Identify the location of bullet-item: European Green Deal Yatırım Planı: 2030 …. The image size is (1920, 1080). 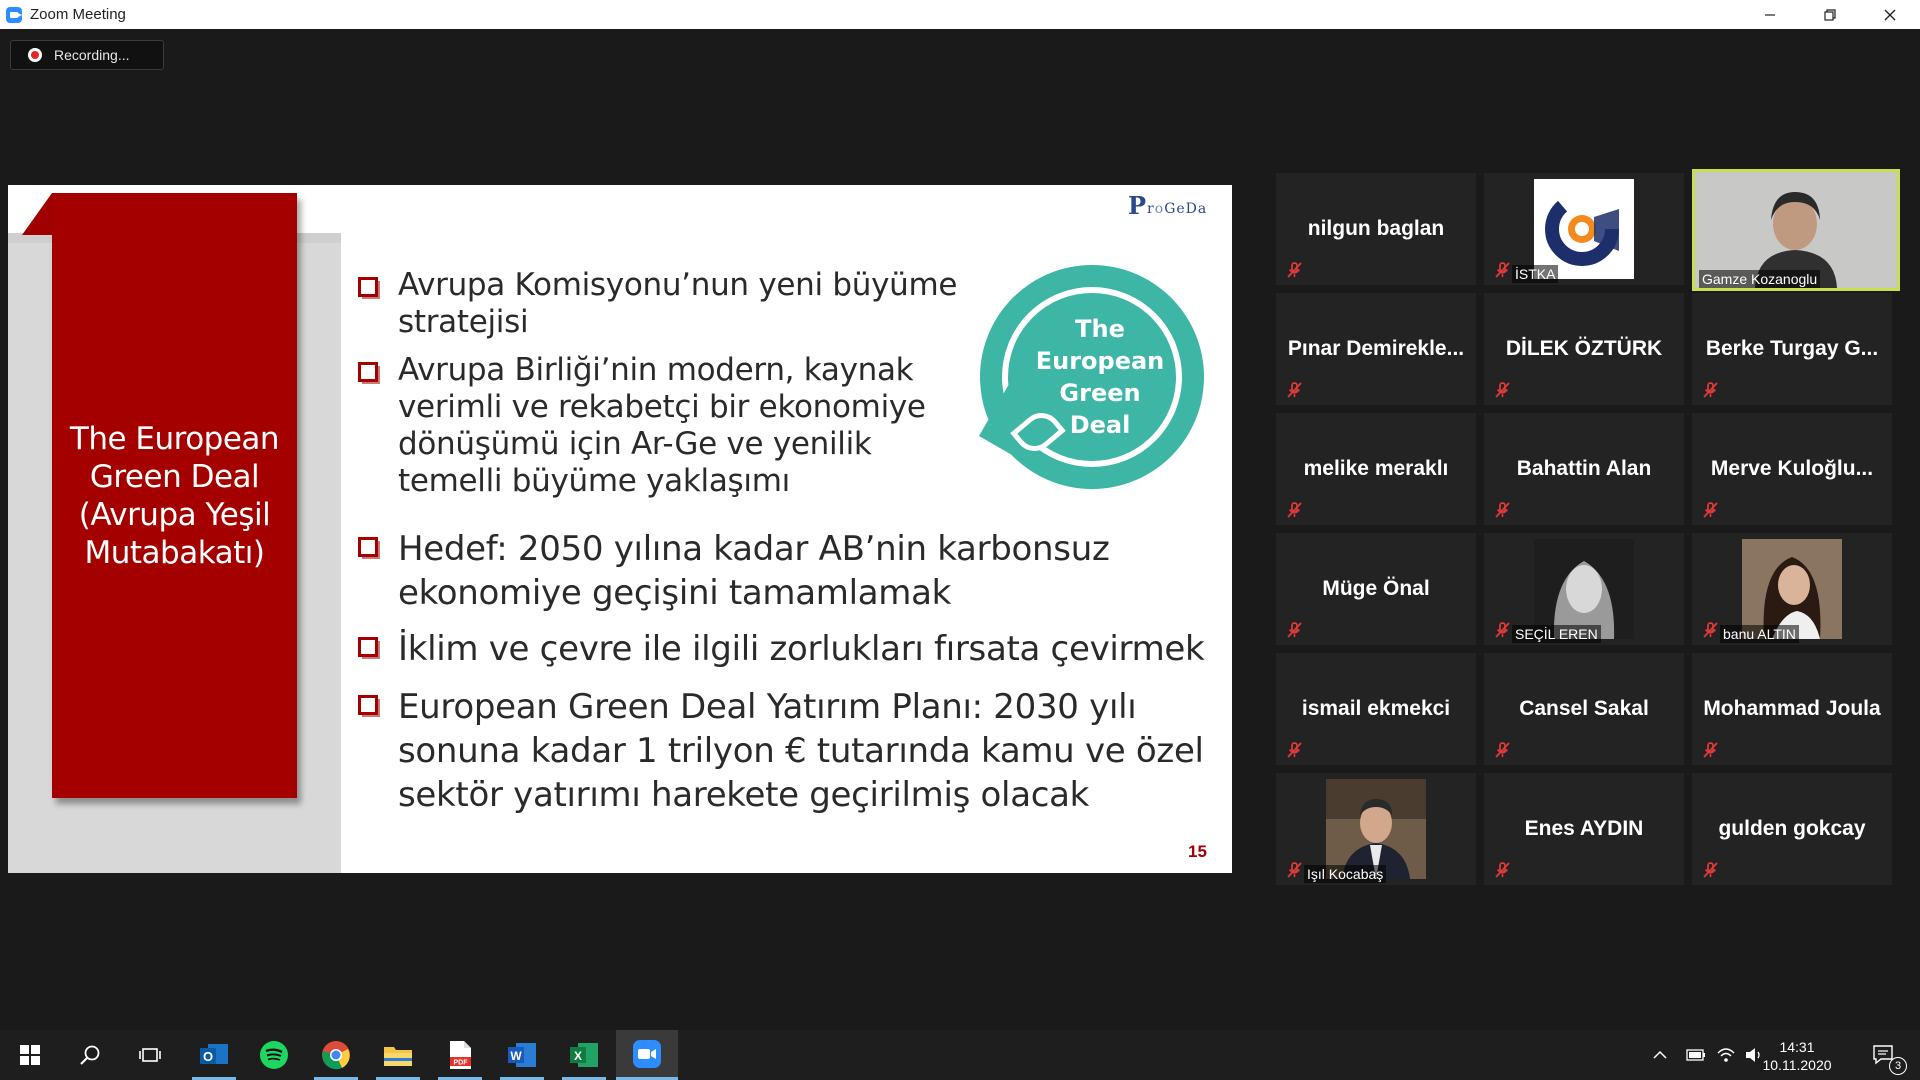
(781, 751).